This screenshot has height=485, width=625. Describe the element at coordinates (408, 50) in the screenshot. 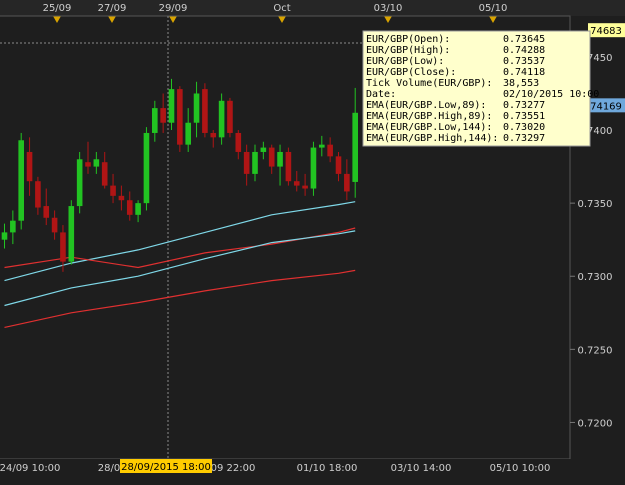

I see `tooltip-row-label: EUR/GBP(High):` at that location.